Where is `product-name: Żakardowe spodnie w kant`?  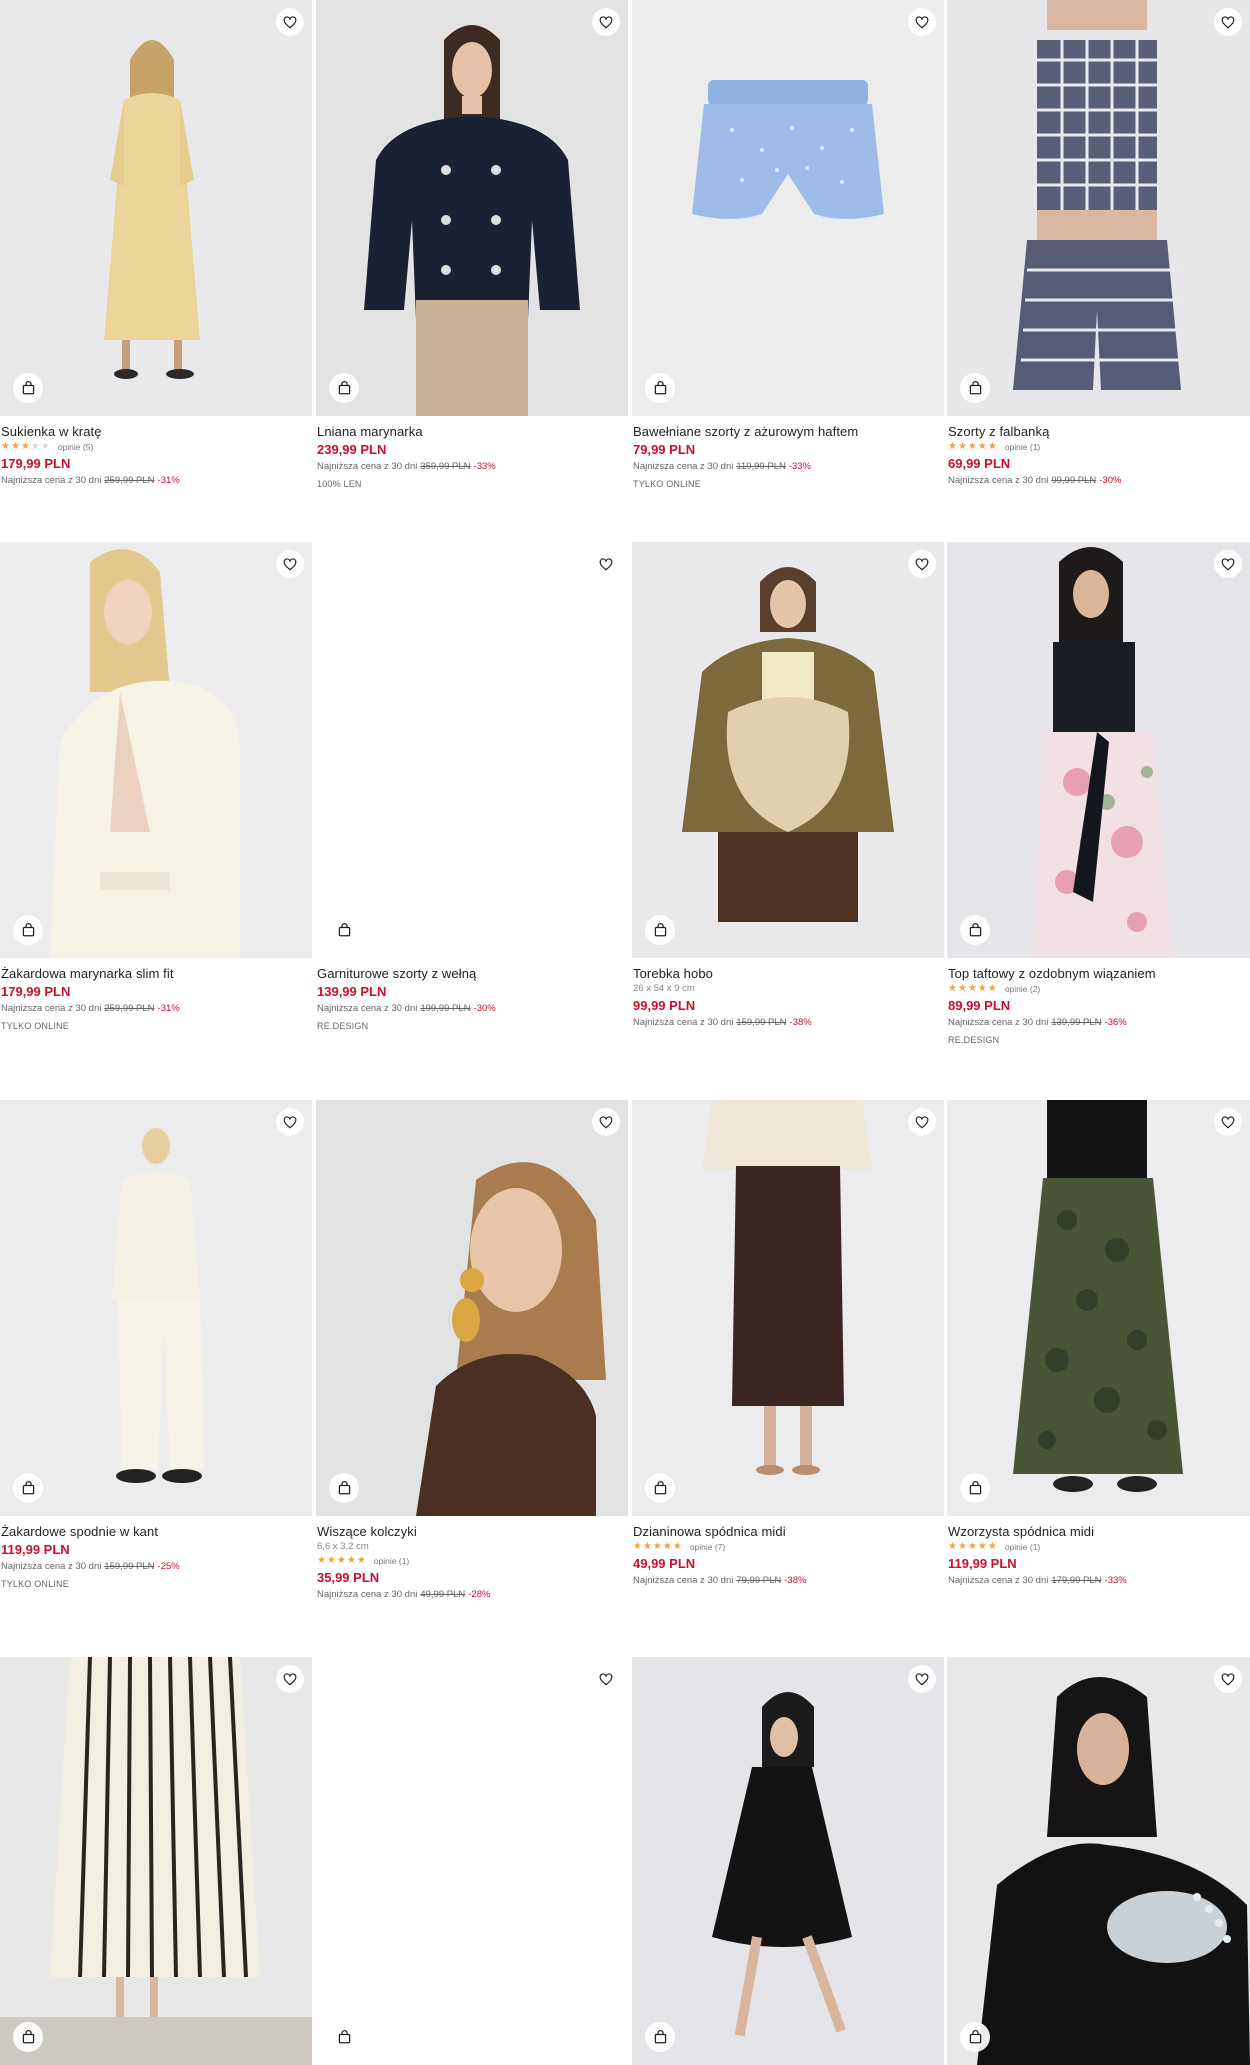 product-name: Żakardowe spodnie w kant is located at coordinates (156, 1531).